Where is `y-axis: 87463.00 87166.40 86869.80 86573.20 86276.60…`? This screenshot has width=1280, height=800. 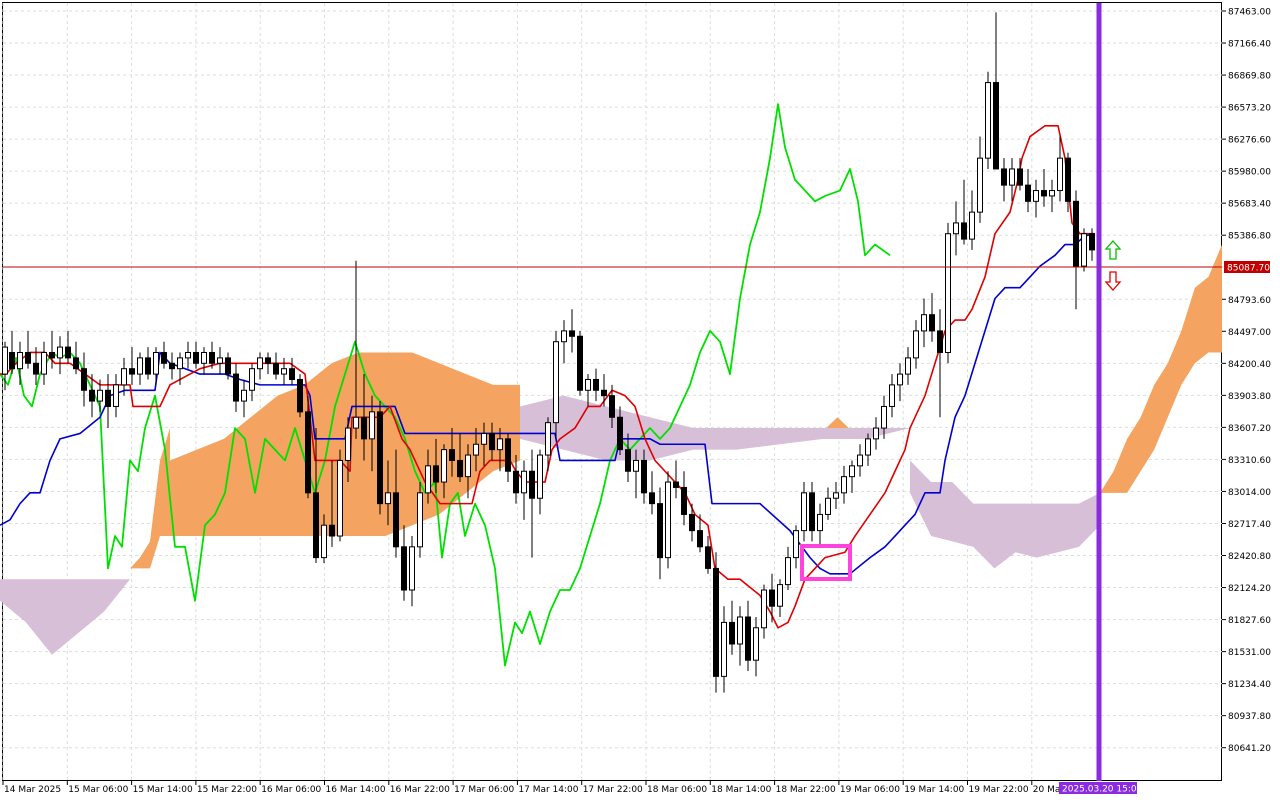
y-axis: 87463.00 87166.40 86869.80 86573.20 86276.60… is located at coordinates (1246, 381).